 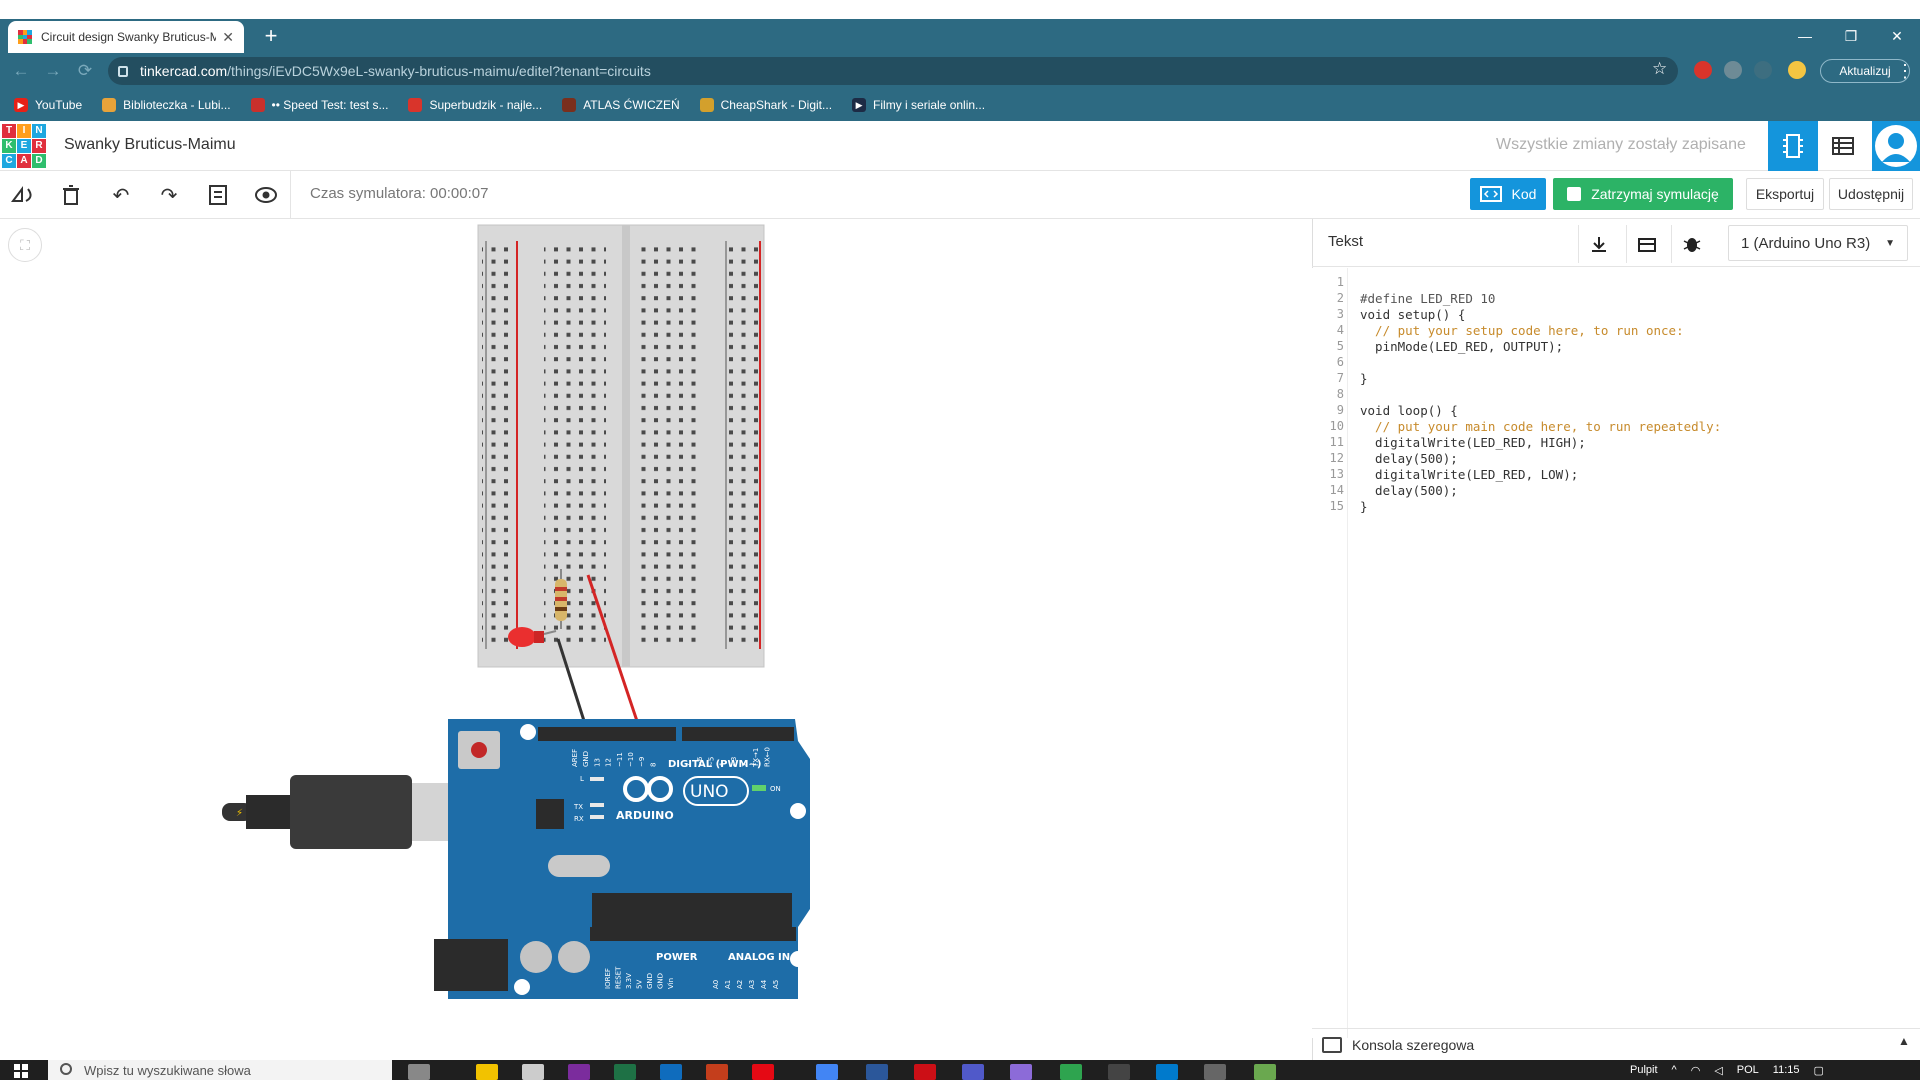 I want to click on tab-close-icon: ✕, so click(x=228, y=37).